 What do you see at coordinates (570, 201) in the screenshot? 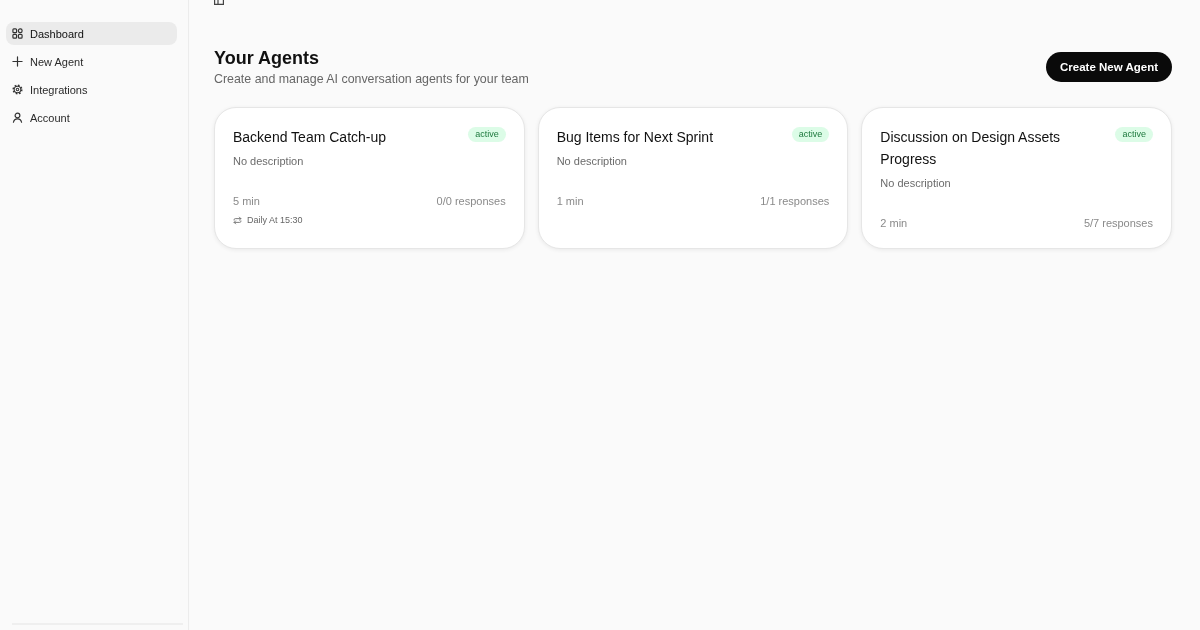
I see `duration-text: 1 min` at bounding box center [570, 201].